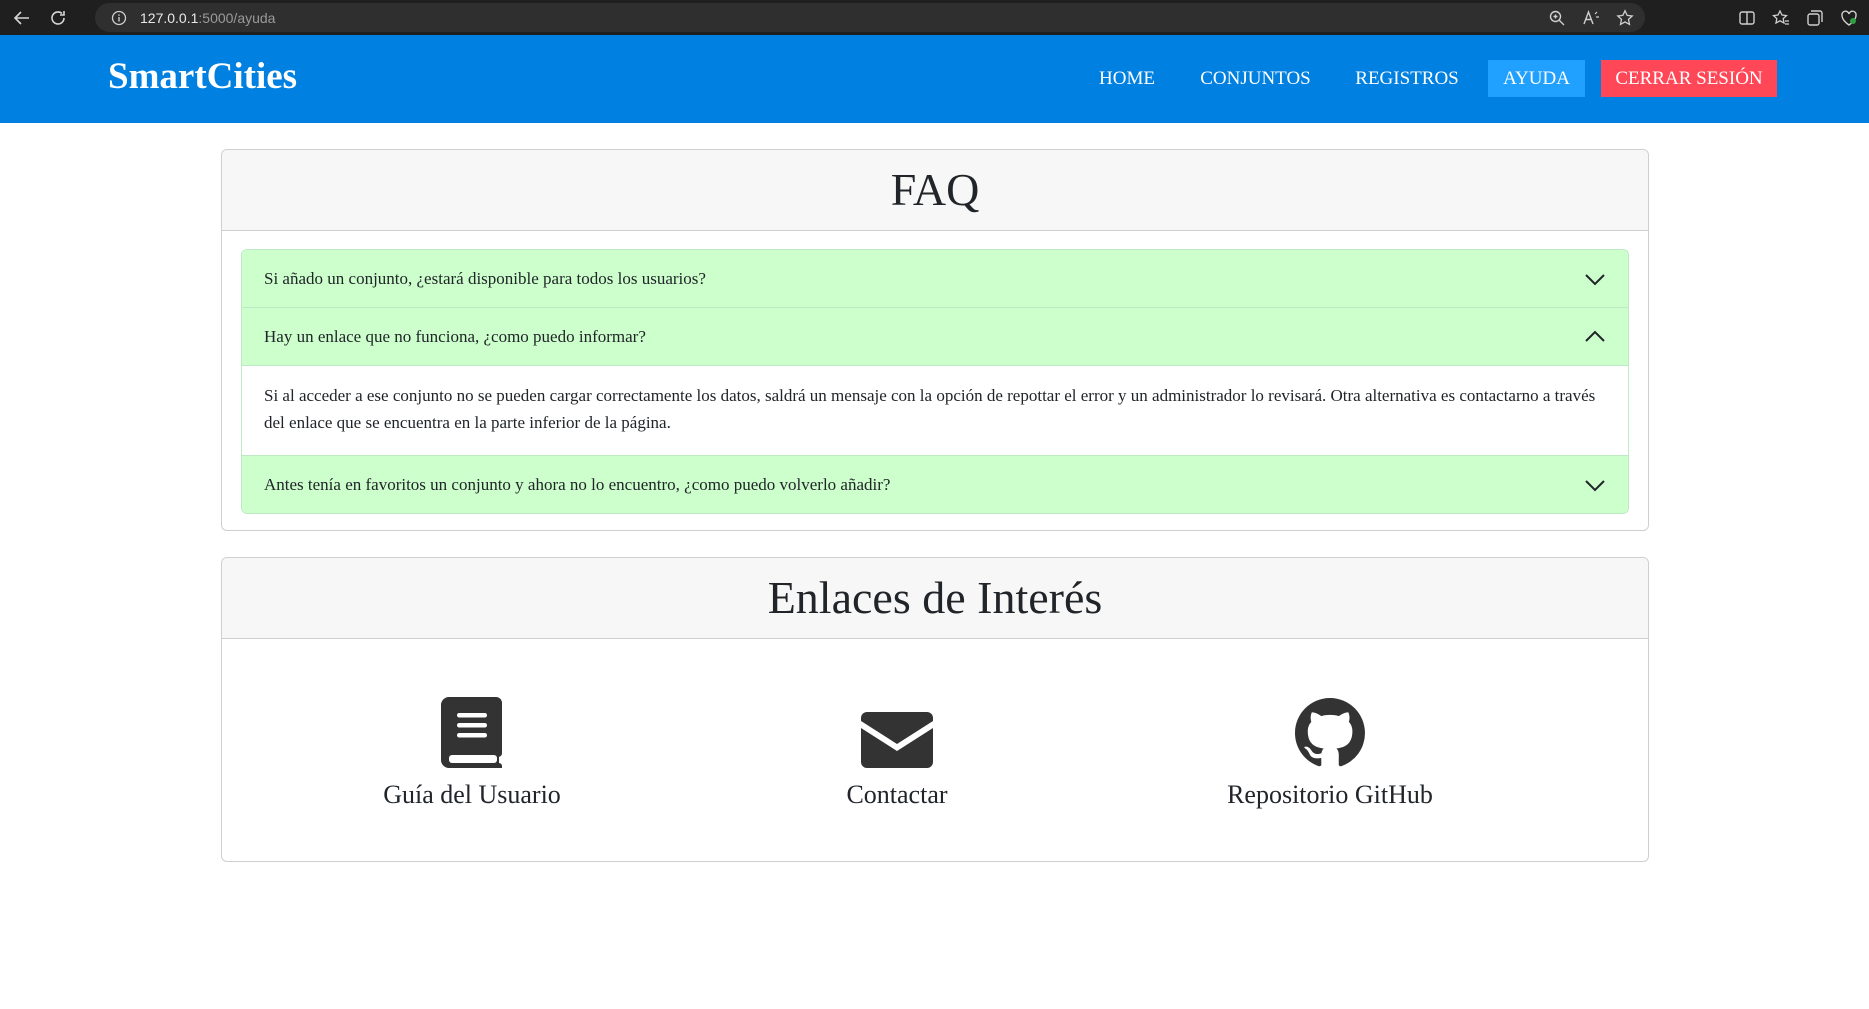 Image resolution: width=1869 pixels, height=1009 pixels. What do you see at coordinates (1255, 78) in the screenshot?
I see `nav-conjuntos-link: CONJUNTOS` at bounding box center [1255, 78].